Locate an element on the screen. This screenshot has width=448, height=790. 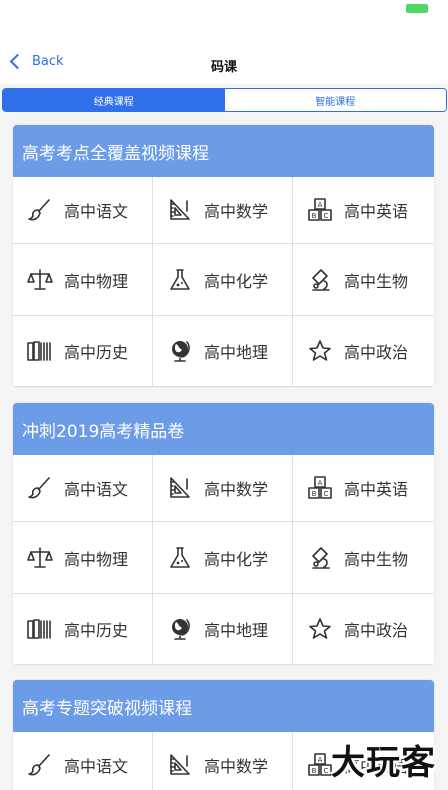
nav-bar: Back 码课 is located at coordinates (224, 53).